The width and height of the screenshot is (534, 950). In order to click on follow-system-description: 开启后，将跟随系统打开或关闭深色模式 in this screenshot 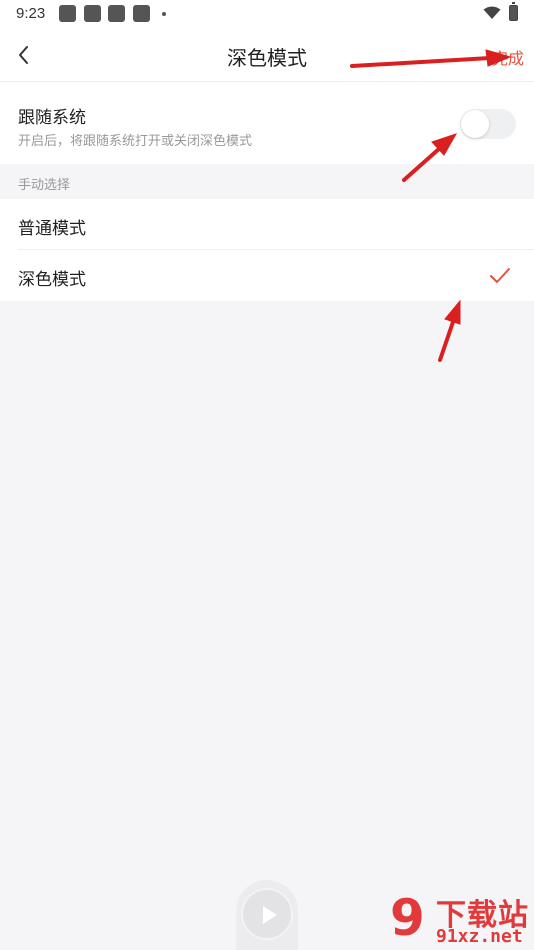, I will do `click(135, 141)`.